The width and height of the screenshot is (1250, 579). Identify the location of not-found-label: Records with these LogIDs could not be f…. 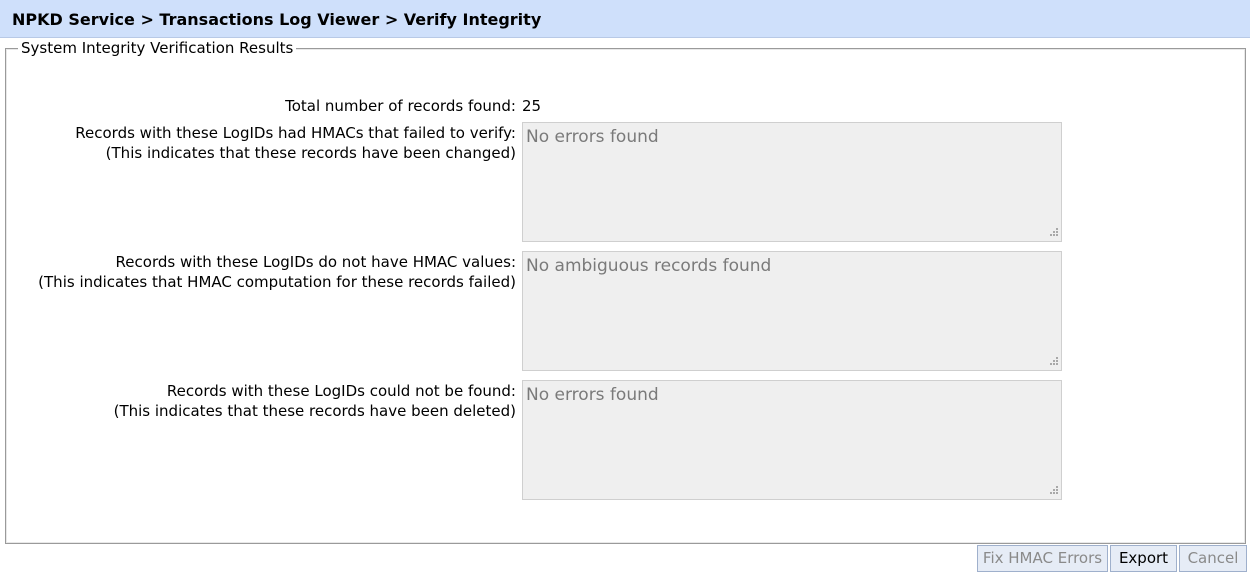
(315, 401).